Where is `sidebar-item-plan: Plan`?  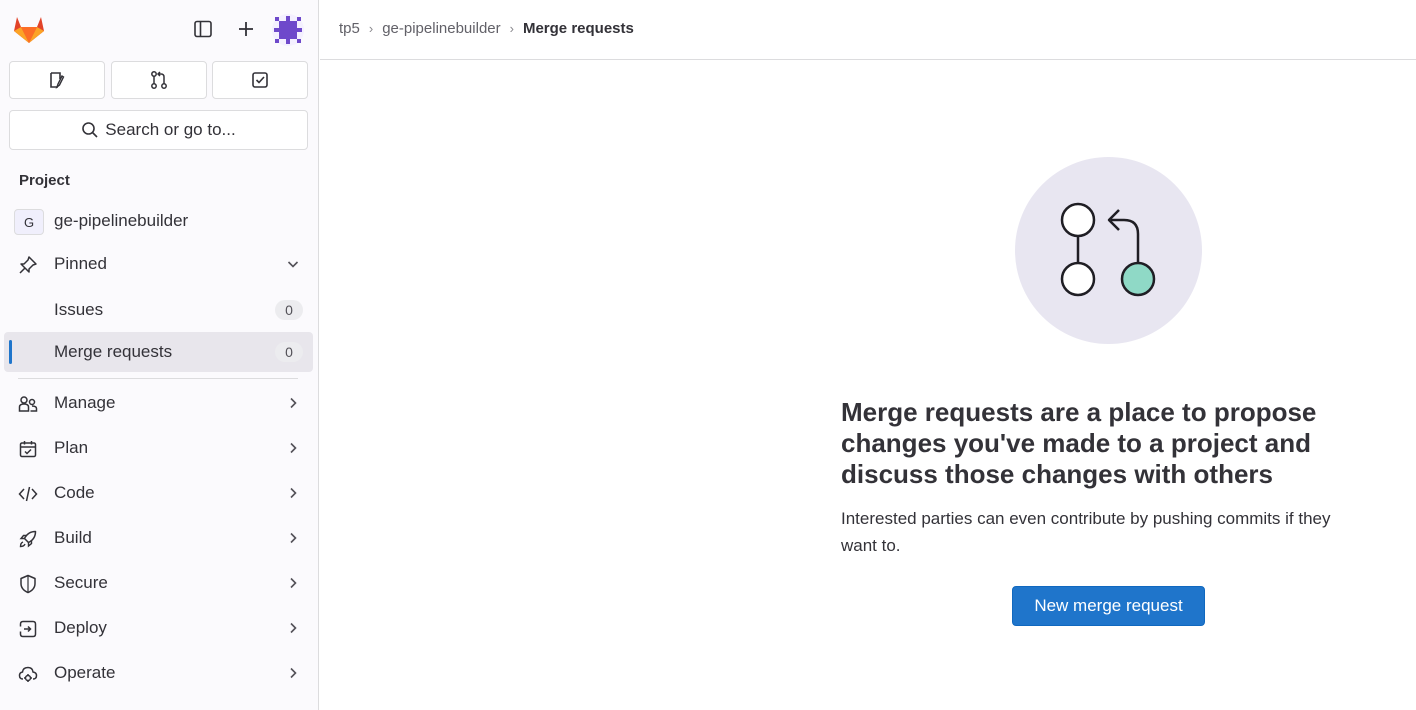
sidebar-item-plan: Plan is located at coordinates (158, 448).